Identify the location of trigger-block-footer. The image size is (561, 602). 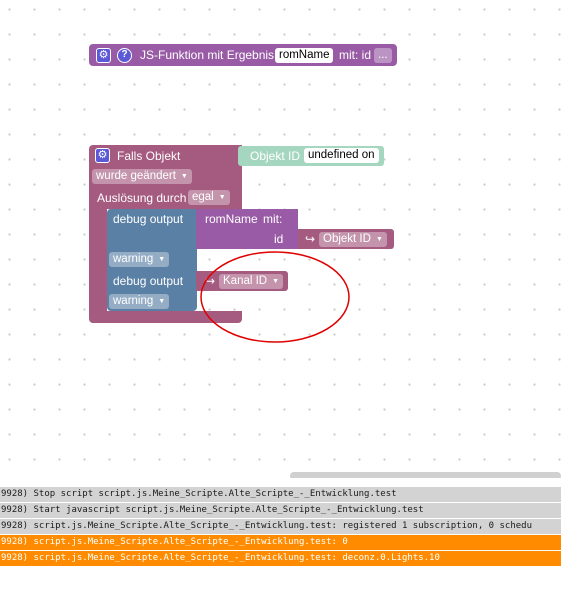
(165, 317).